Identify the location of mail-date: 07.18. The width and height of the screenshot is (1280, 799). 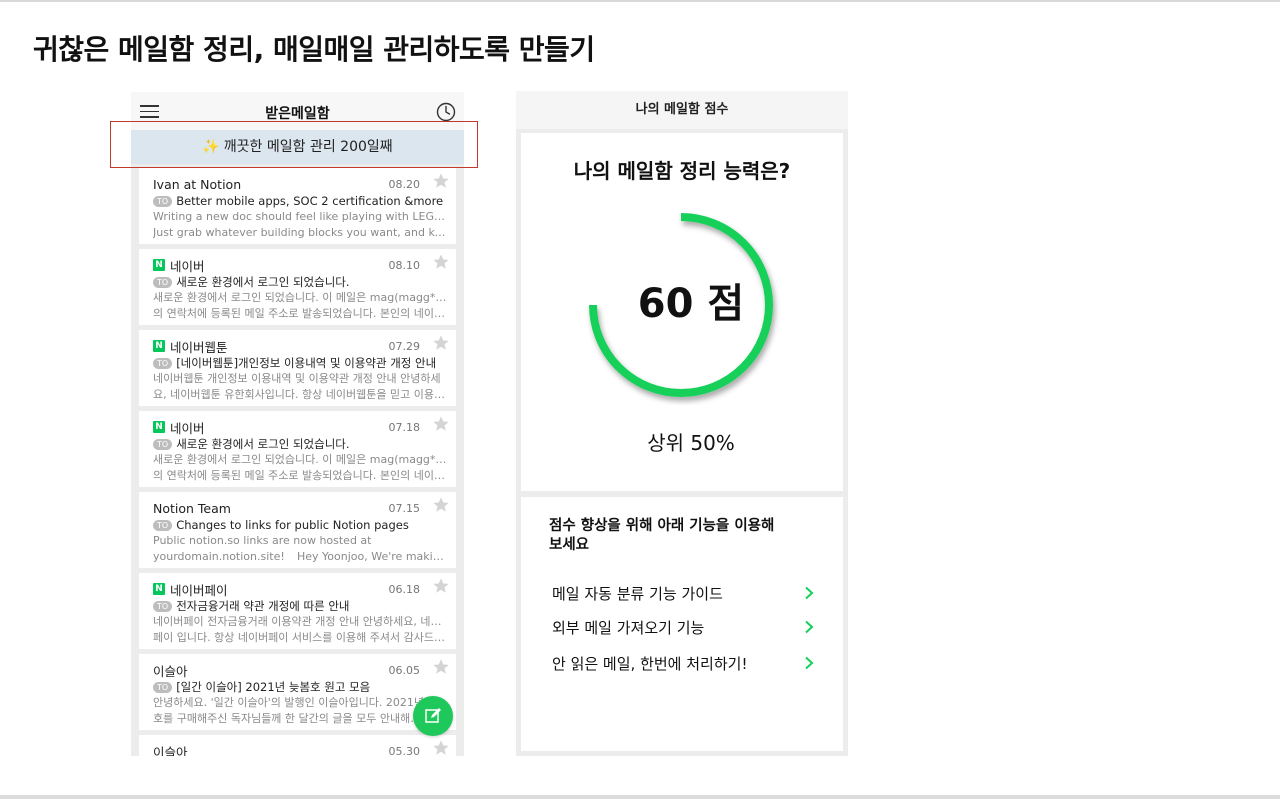
(404, 427).